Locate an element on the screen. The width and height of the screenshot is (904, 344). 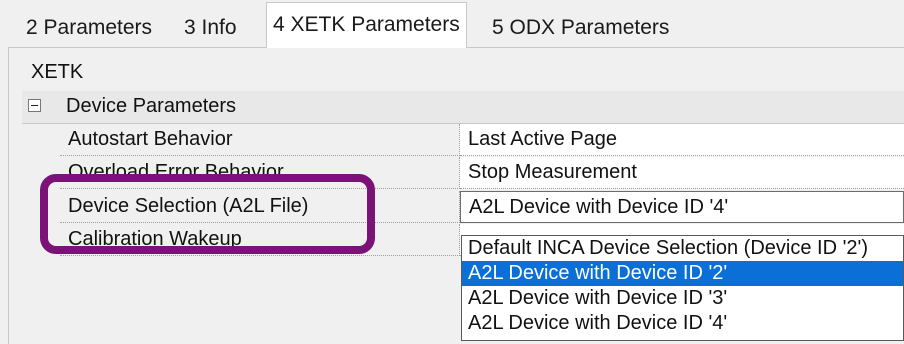
property-row-autostart: Autostart Behavior Last Active Page is located at coordinates (463, 140).